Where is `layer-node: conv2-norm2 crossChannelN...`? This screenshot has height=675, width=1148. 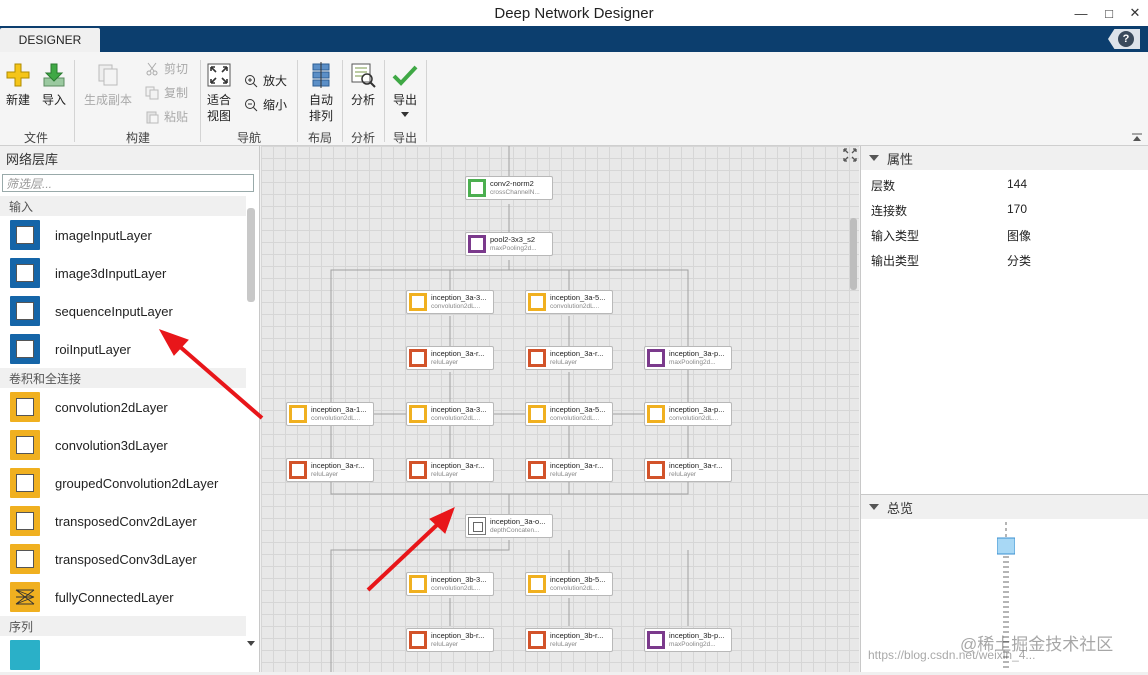 layer-node: conv2-norm2 crossChannelN... is located at coordinates (509, 188).